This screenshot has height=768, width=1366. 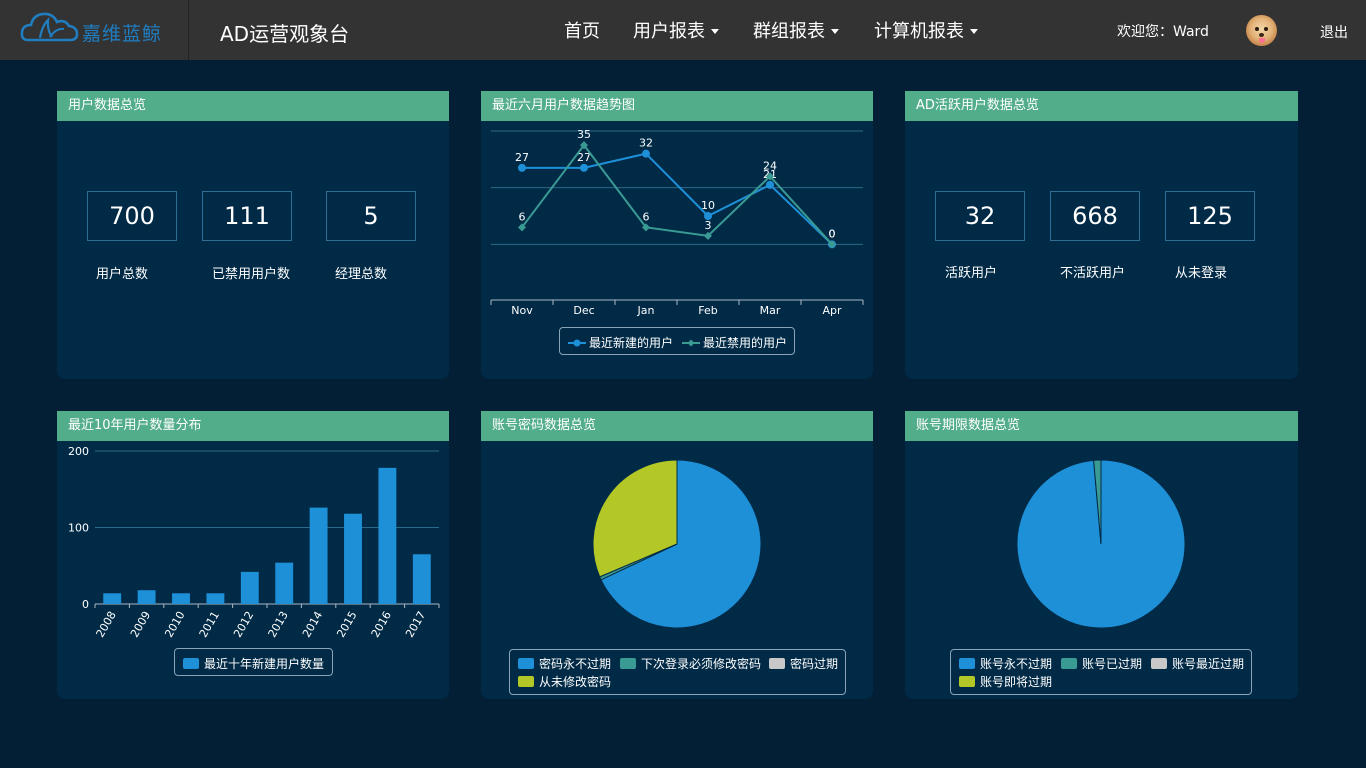 I want to click on x-tick-label: 2010, so click(x=174, y=624).